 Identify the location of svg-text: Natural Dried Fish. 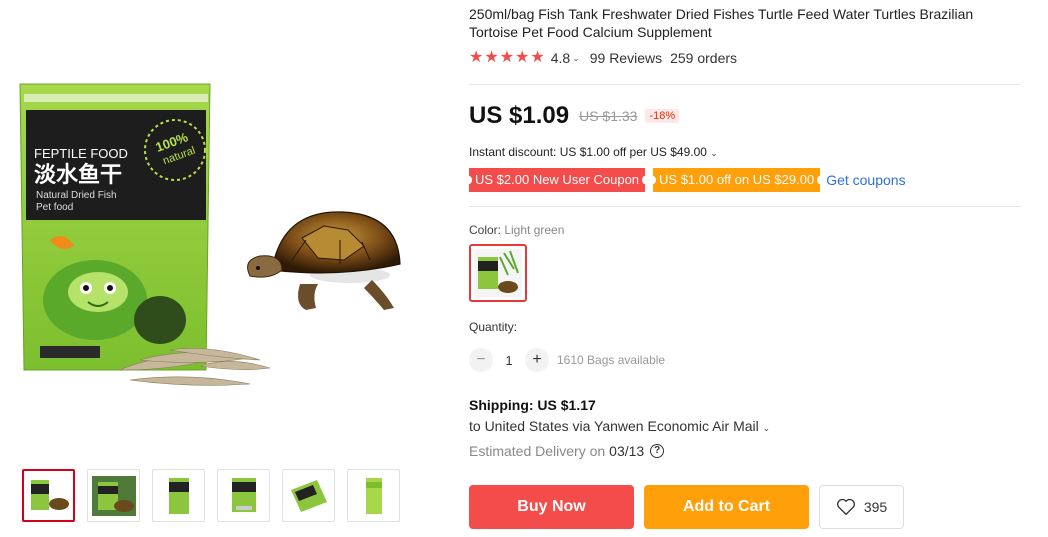
(76, 195).